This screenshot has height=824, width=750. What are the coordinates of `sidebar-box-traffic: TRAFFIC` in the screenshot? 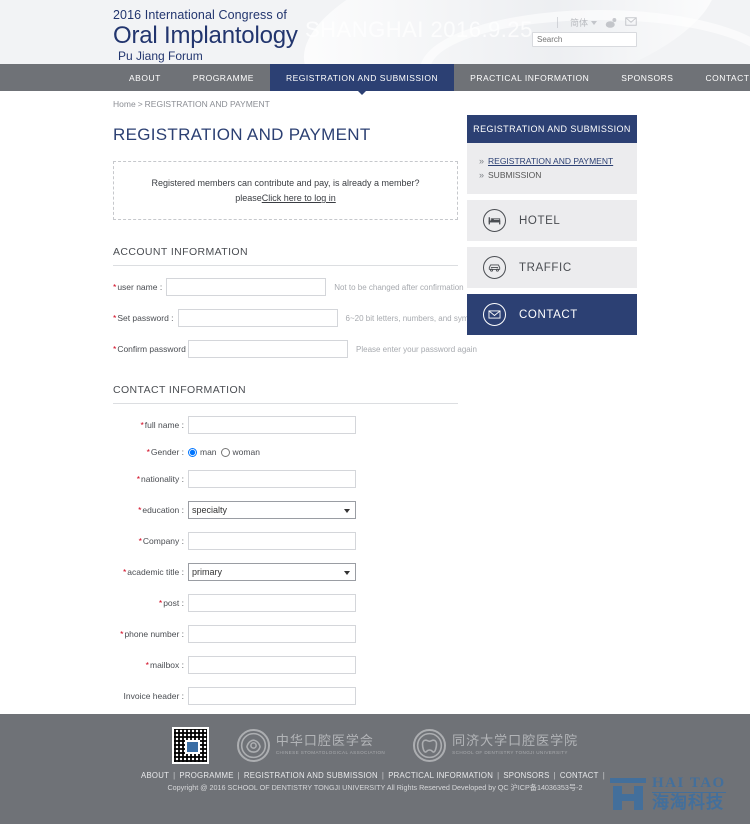 It's located at (552, 267).